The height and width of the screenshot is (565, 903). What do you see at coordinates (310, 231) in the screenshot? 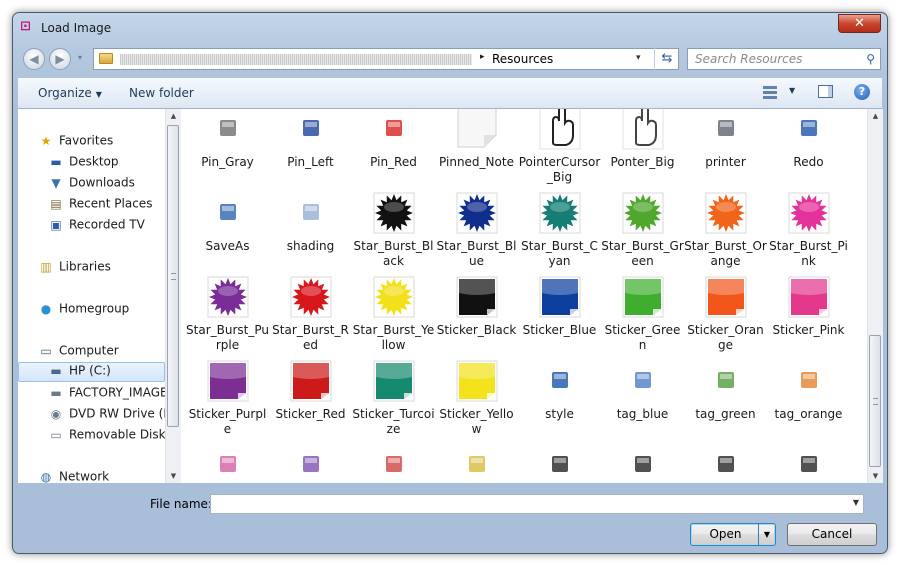
I see `file-item: shading` at bounding box center [310, 231].